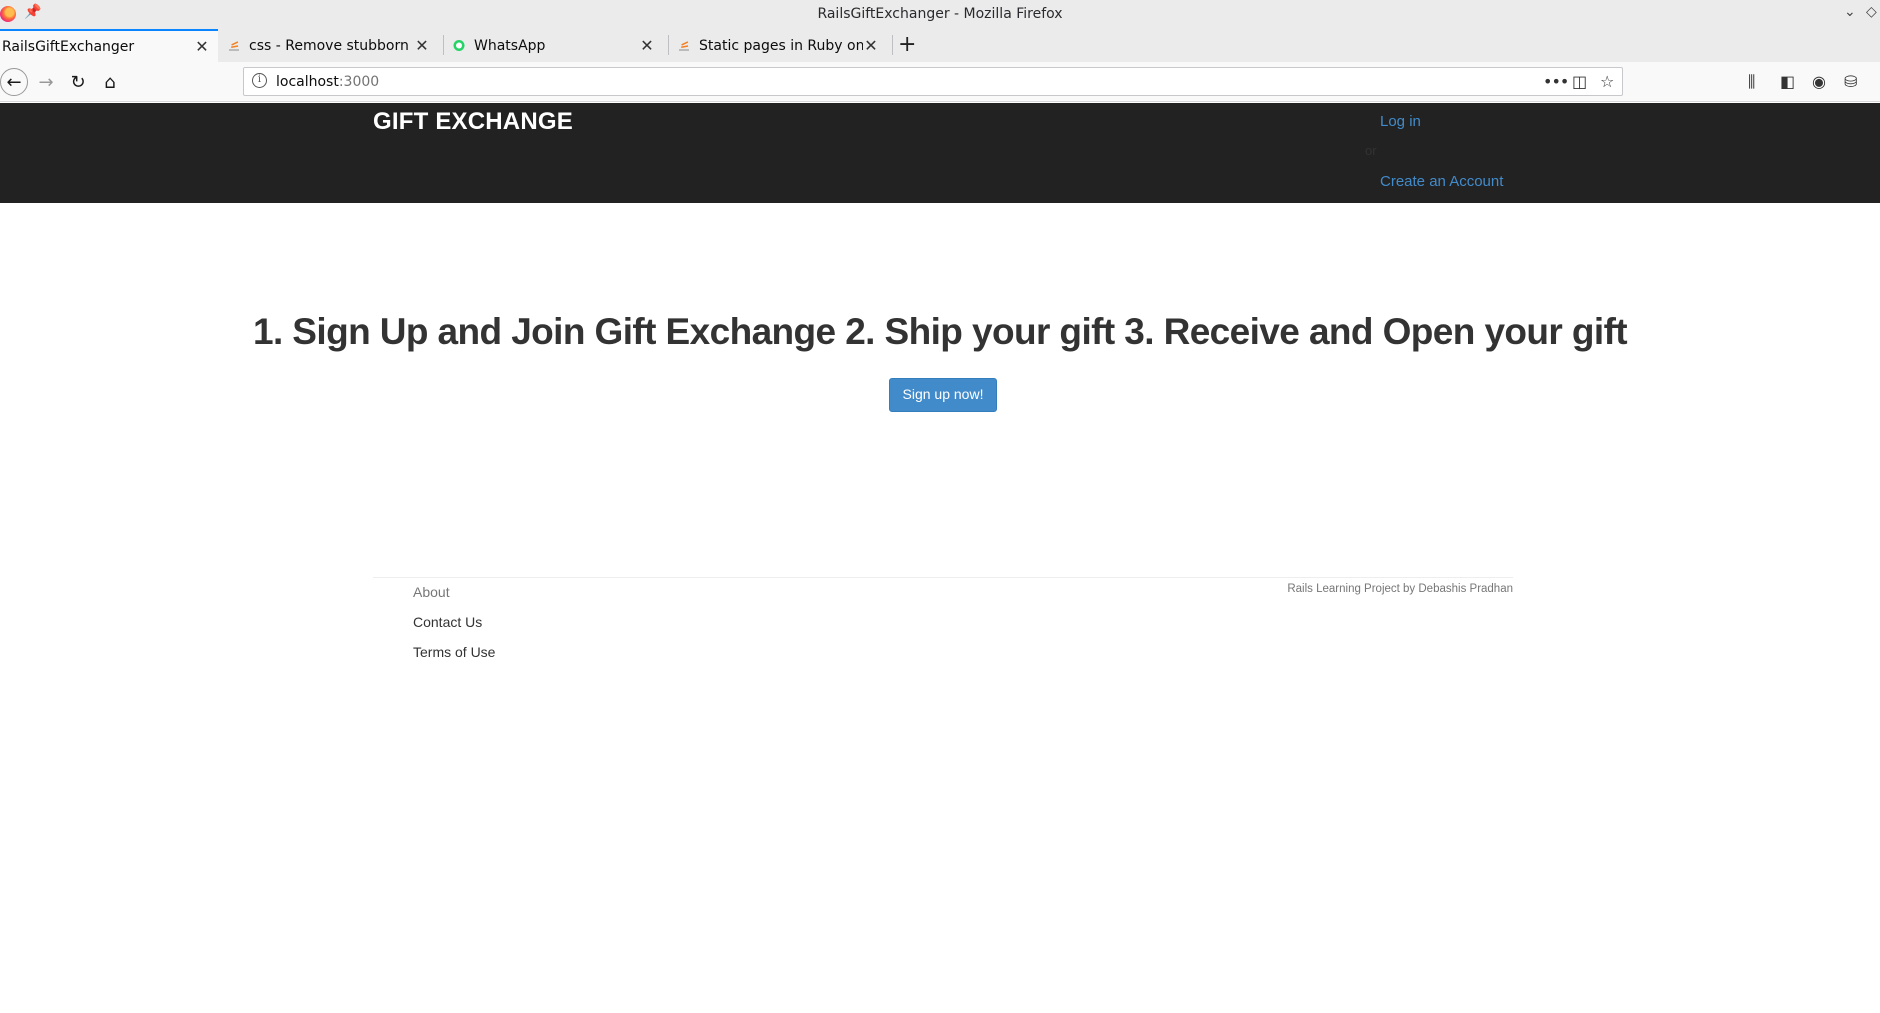 This screenshot has width=1880, height=1013. Describe the element at coordinates (1607, 81) in the screenshot. I see `bookmark-star-icon: ☆` at that location.